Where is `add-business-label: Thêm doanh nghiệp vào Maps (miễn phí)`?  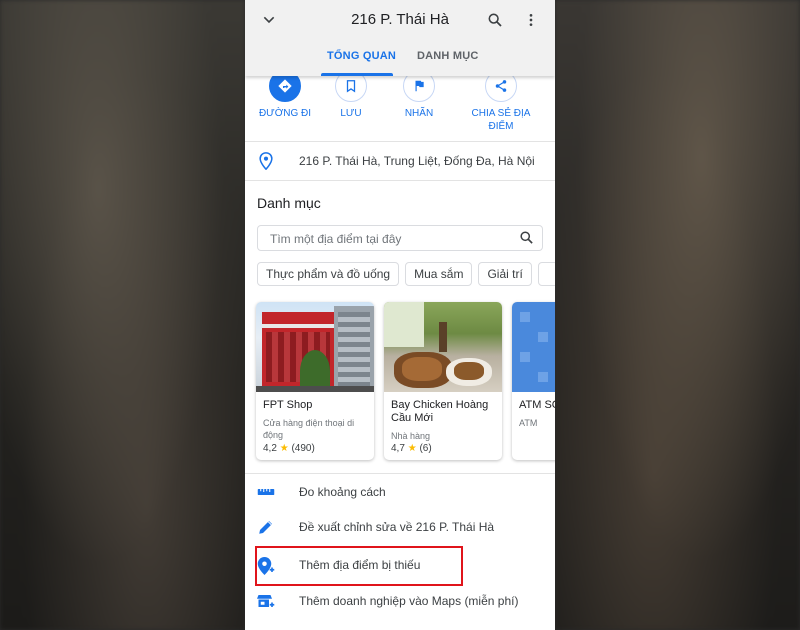
add-business-label: Thêm doanh nghiệp vào Maps (miễn phí) is located at coordinates (409, 601).